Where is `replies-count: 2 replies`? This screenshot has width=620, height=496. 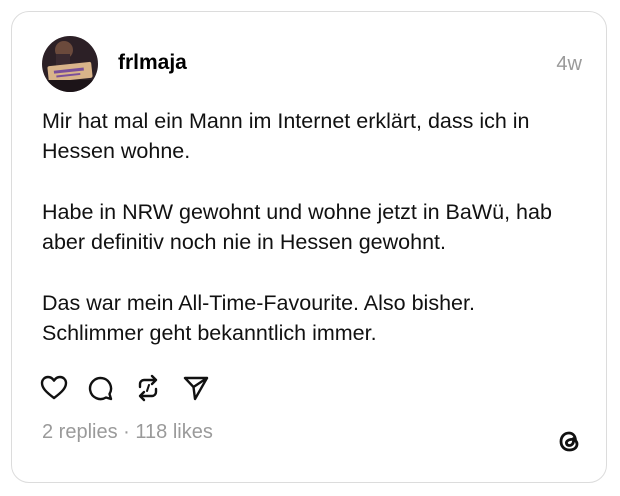 replies-count: 2 replies is located at coordinates (80, 432).